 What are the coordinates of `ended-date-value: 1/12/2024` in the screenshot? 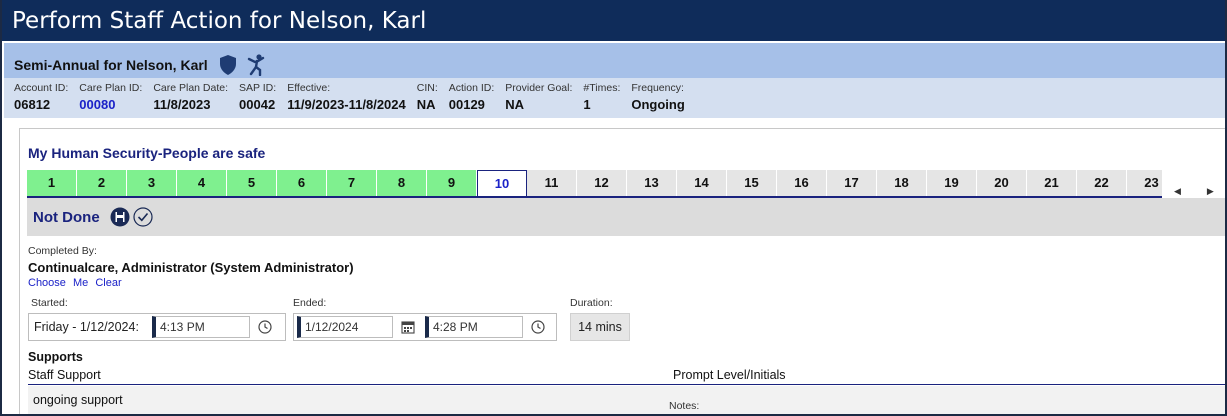 It's located at (332, 327).